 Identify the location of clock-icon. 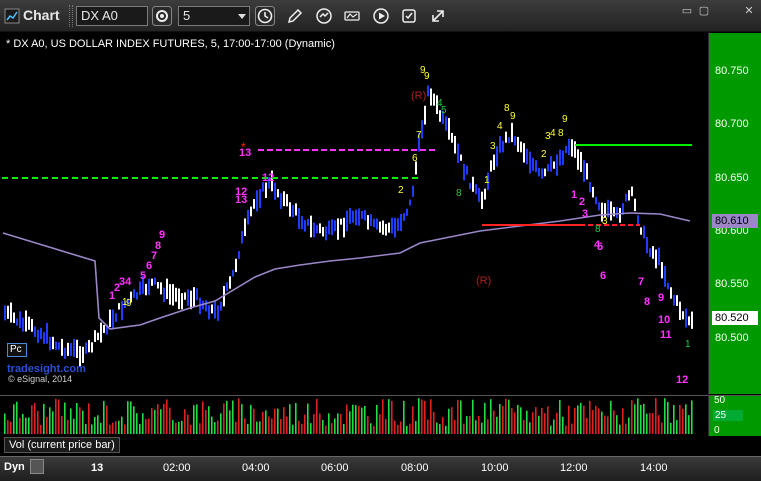
(265, 16).